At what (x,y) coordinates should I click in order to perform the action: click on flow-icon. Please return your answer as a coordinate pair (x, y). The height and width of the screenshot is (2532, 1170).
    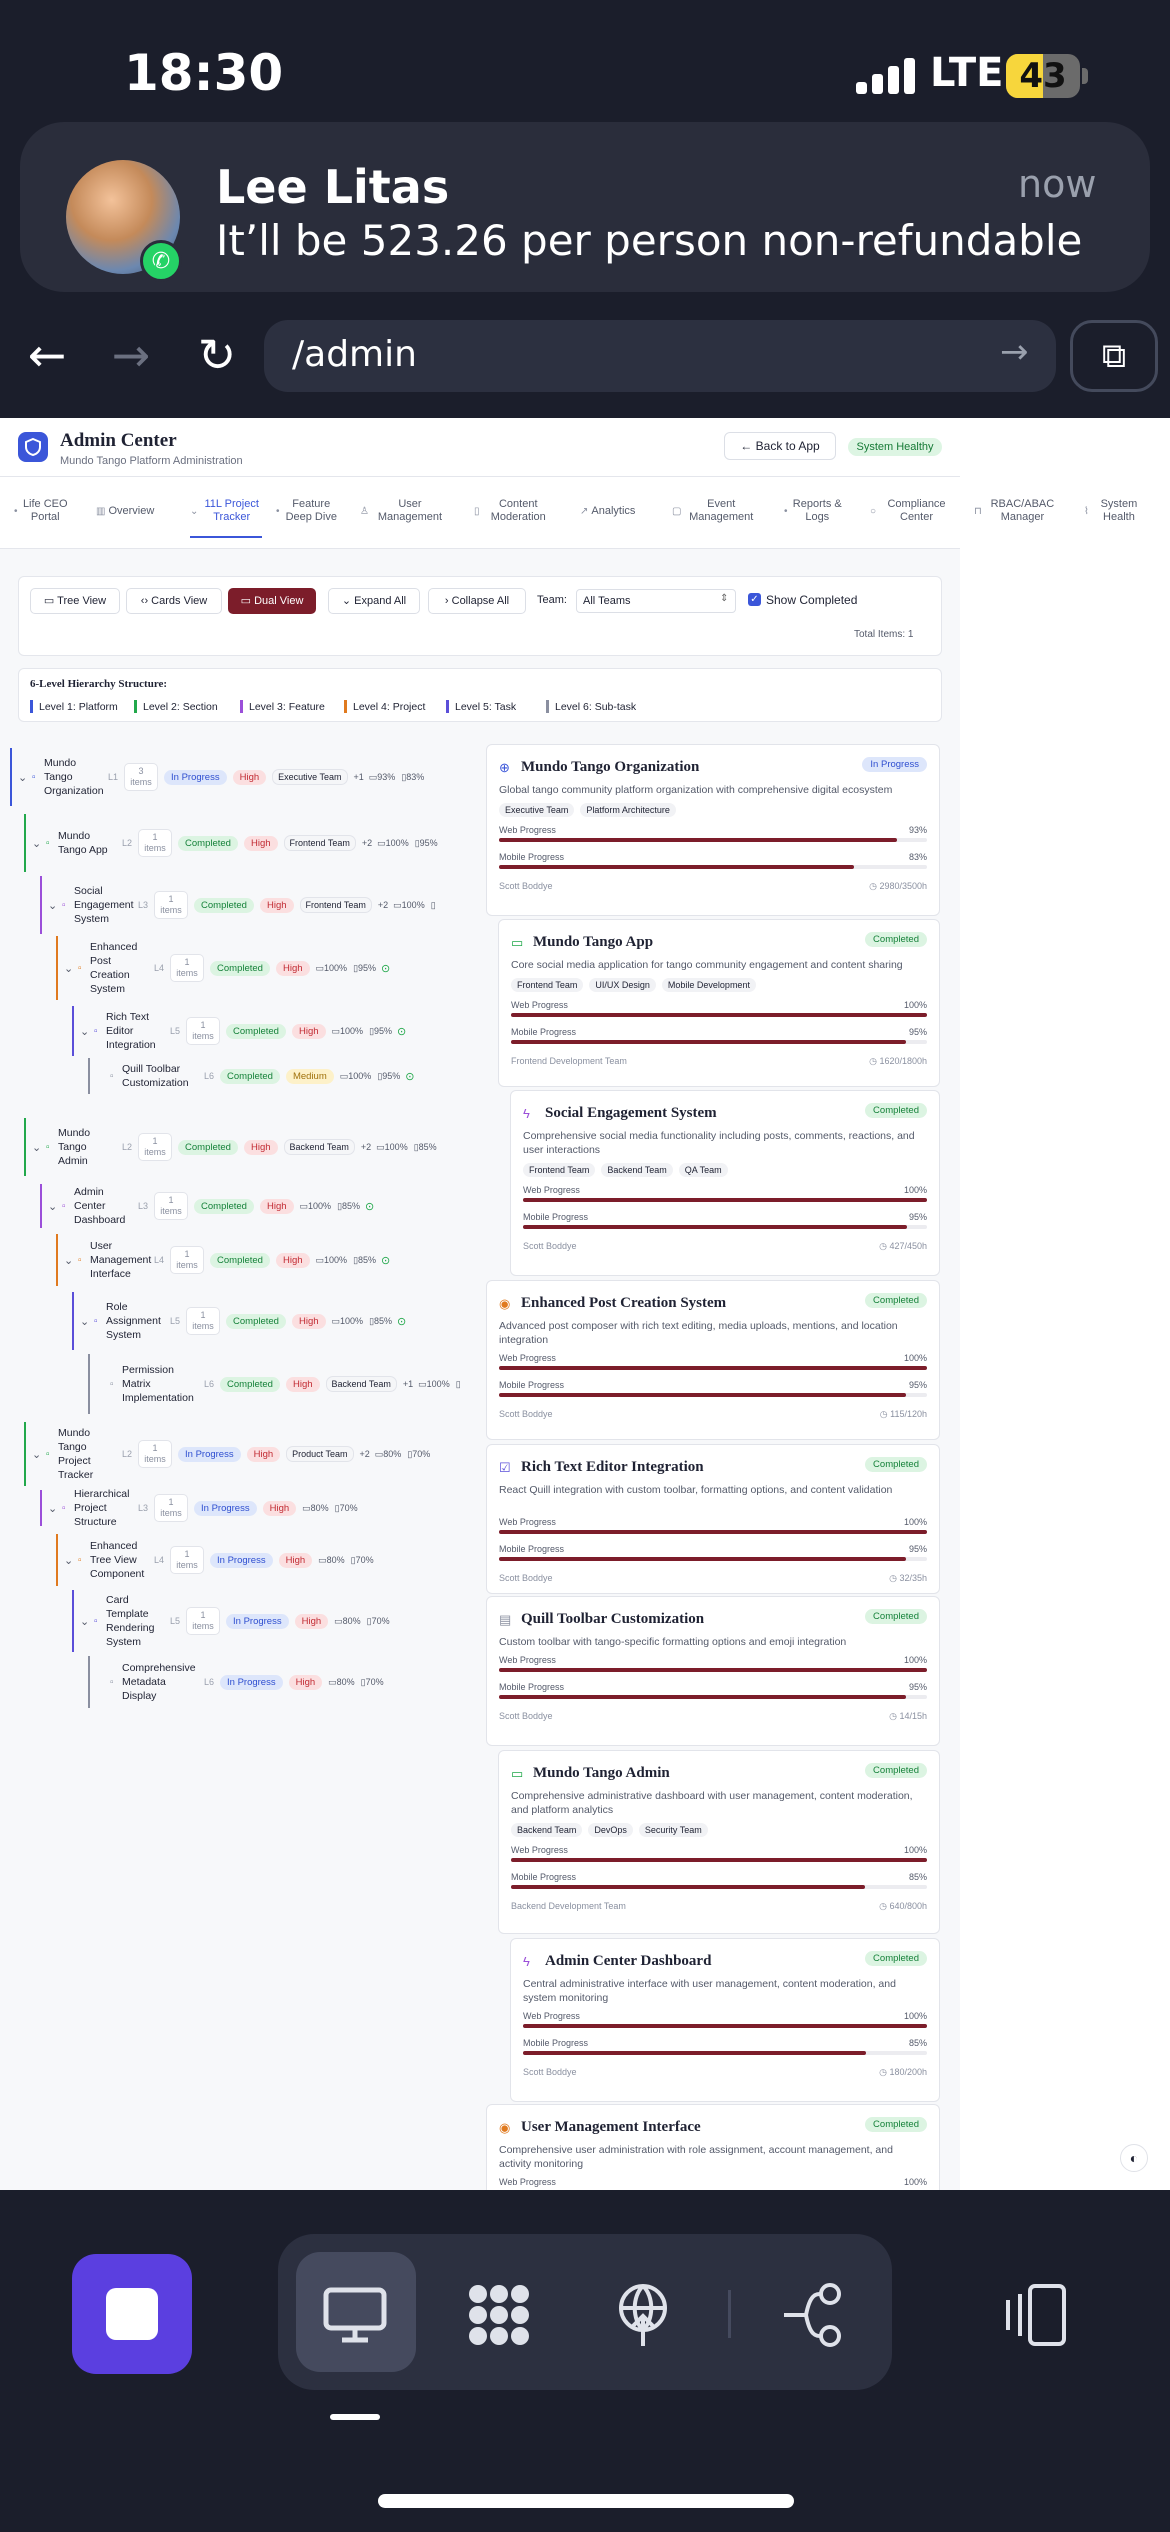
    Looking at the image, I should click on (815, 2315).